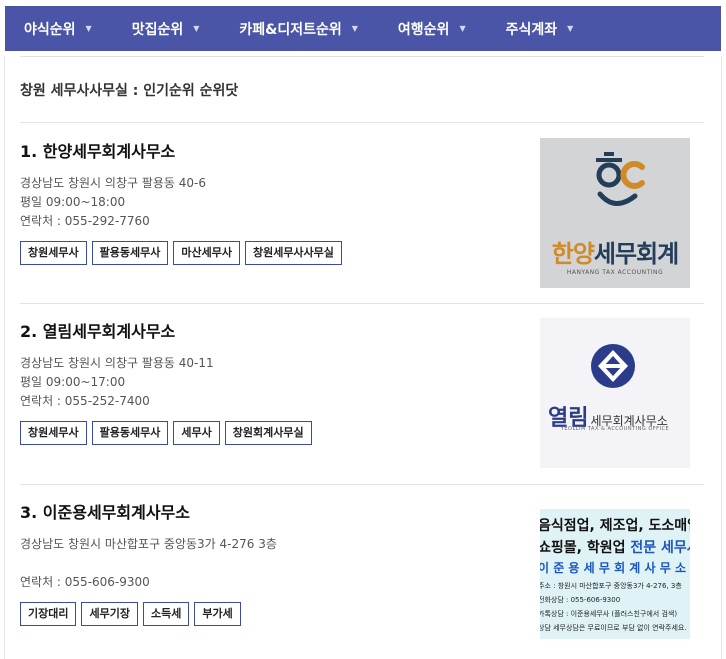 Image resolution: width=726 pixels, height=659 pixels. I want to click on nav-item-label: 여행순위, so click(423, 29).